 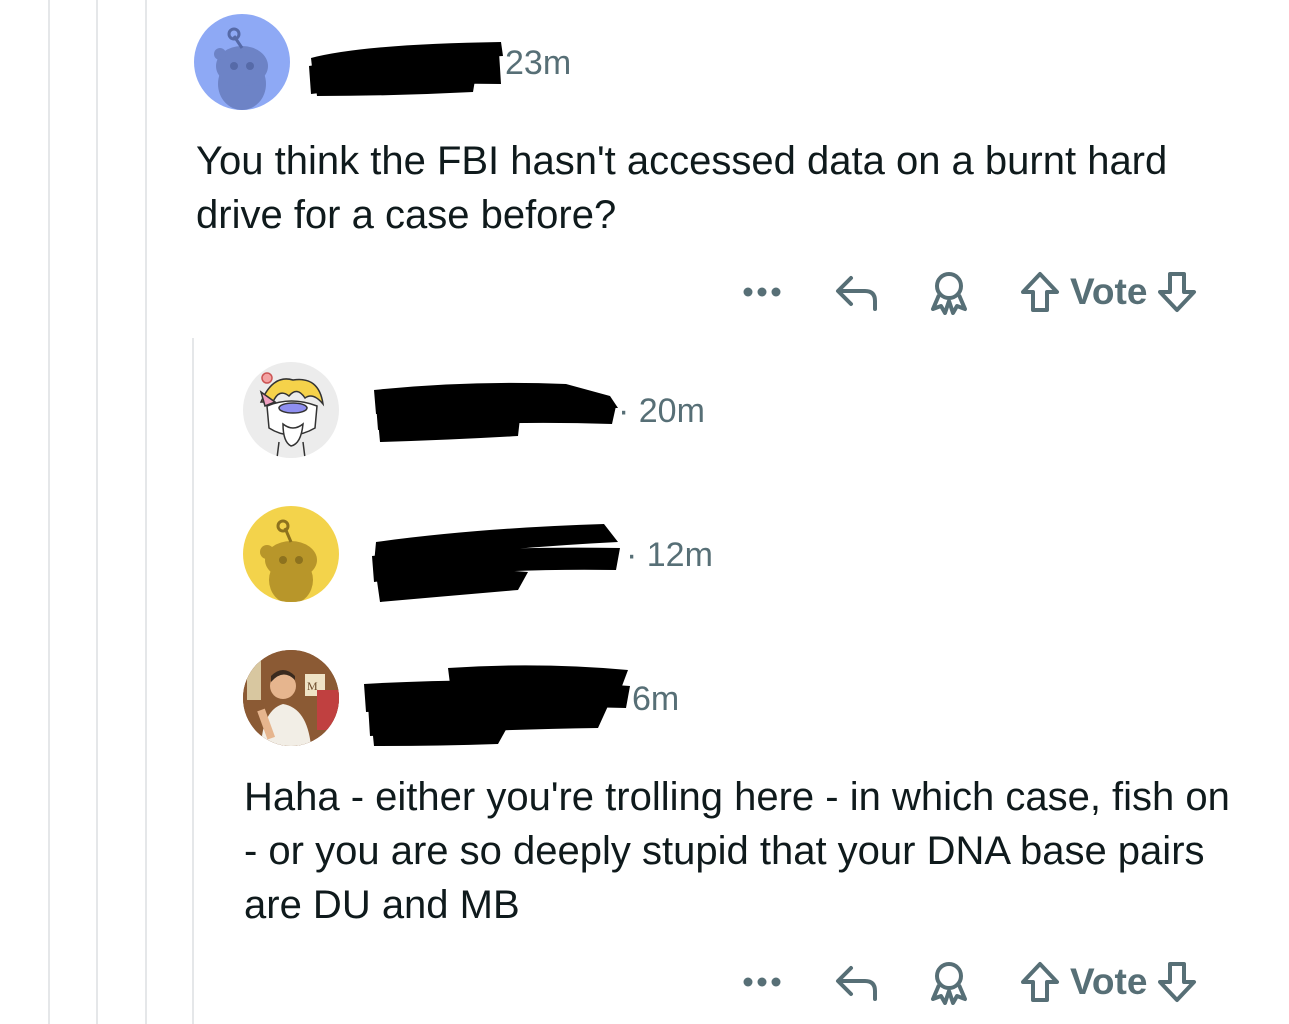 What do you see at coordinates (656, 699) in the screenshot?
I see `comment-timestamp: 6m` at bounding box center [656, 699].